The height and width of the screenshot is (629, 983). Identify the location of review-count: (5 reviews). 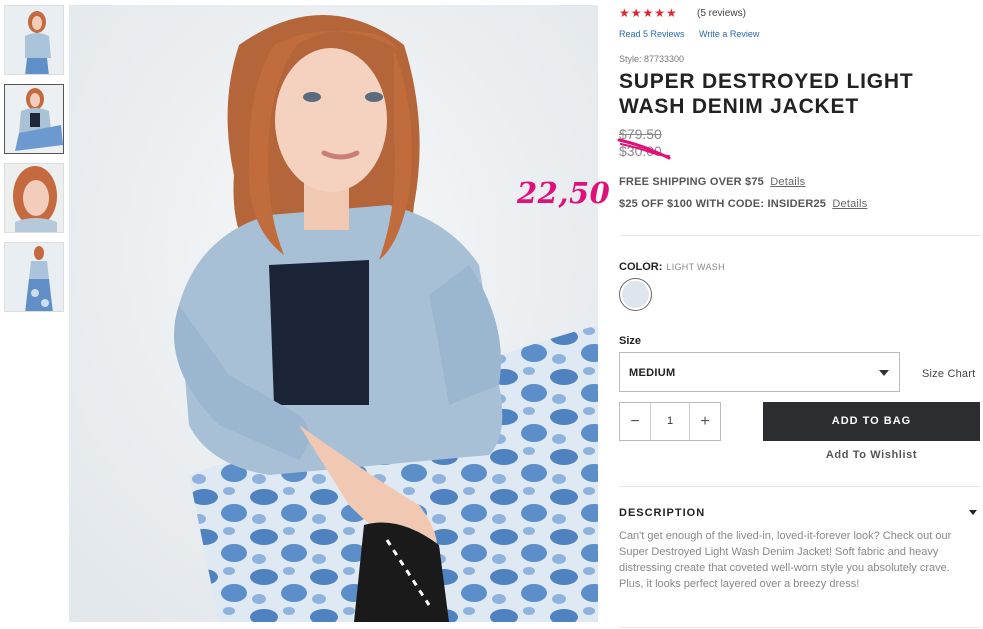
(721, 13).